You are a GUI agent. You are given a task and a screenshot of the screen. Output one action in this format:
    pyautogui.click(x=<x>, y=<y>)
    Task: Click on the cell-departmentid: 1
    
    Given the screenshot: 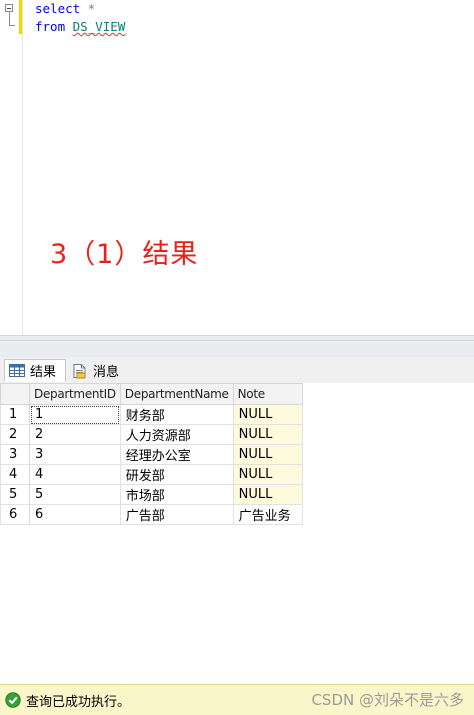 What is the action you would take?
    pyautogui.click(x=75, y=414)
    